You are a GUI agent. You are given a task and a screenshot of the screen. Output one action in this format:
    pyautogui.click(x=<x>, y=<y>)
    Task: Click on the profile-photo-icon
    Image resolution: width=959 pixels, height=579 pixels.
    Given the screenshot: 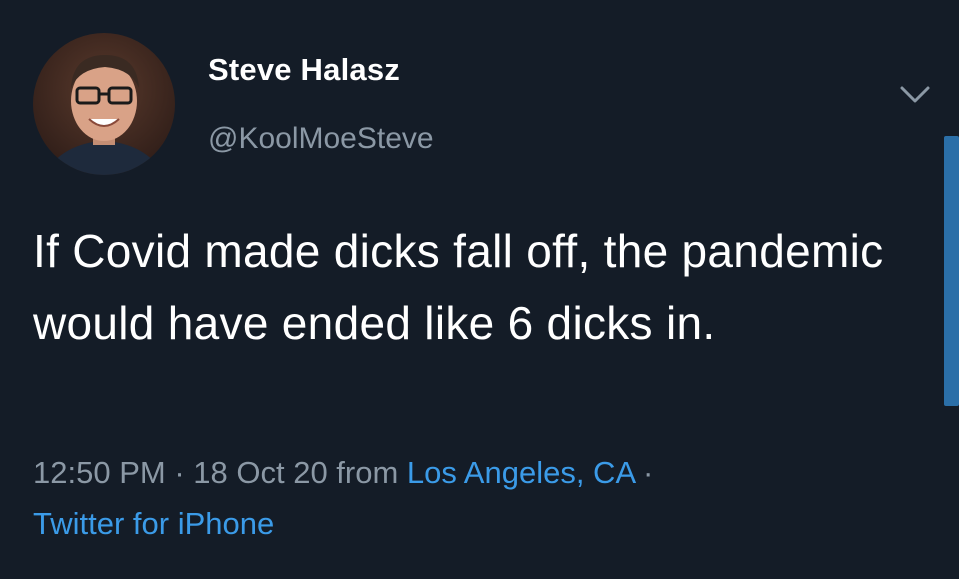 What is the action you would take?
    pyautogui.click(x=104, y=104)
    